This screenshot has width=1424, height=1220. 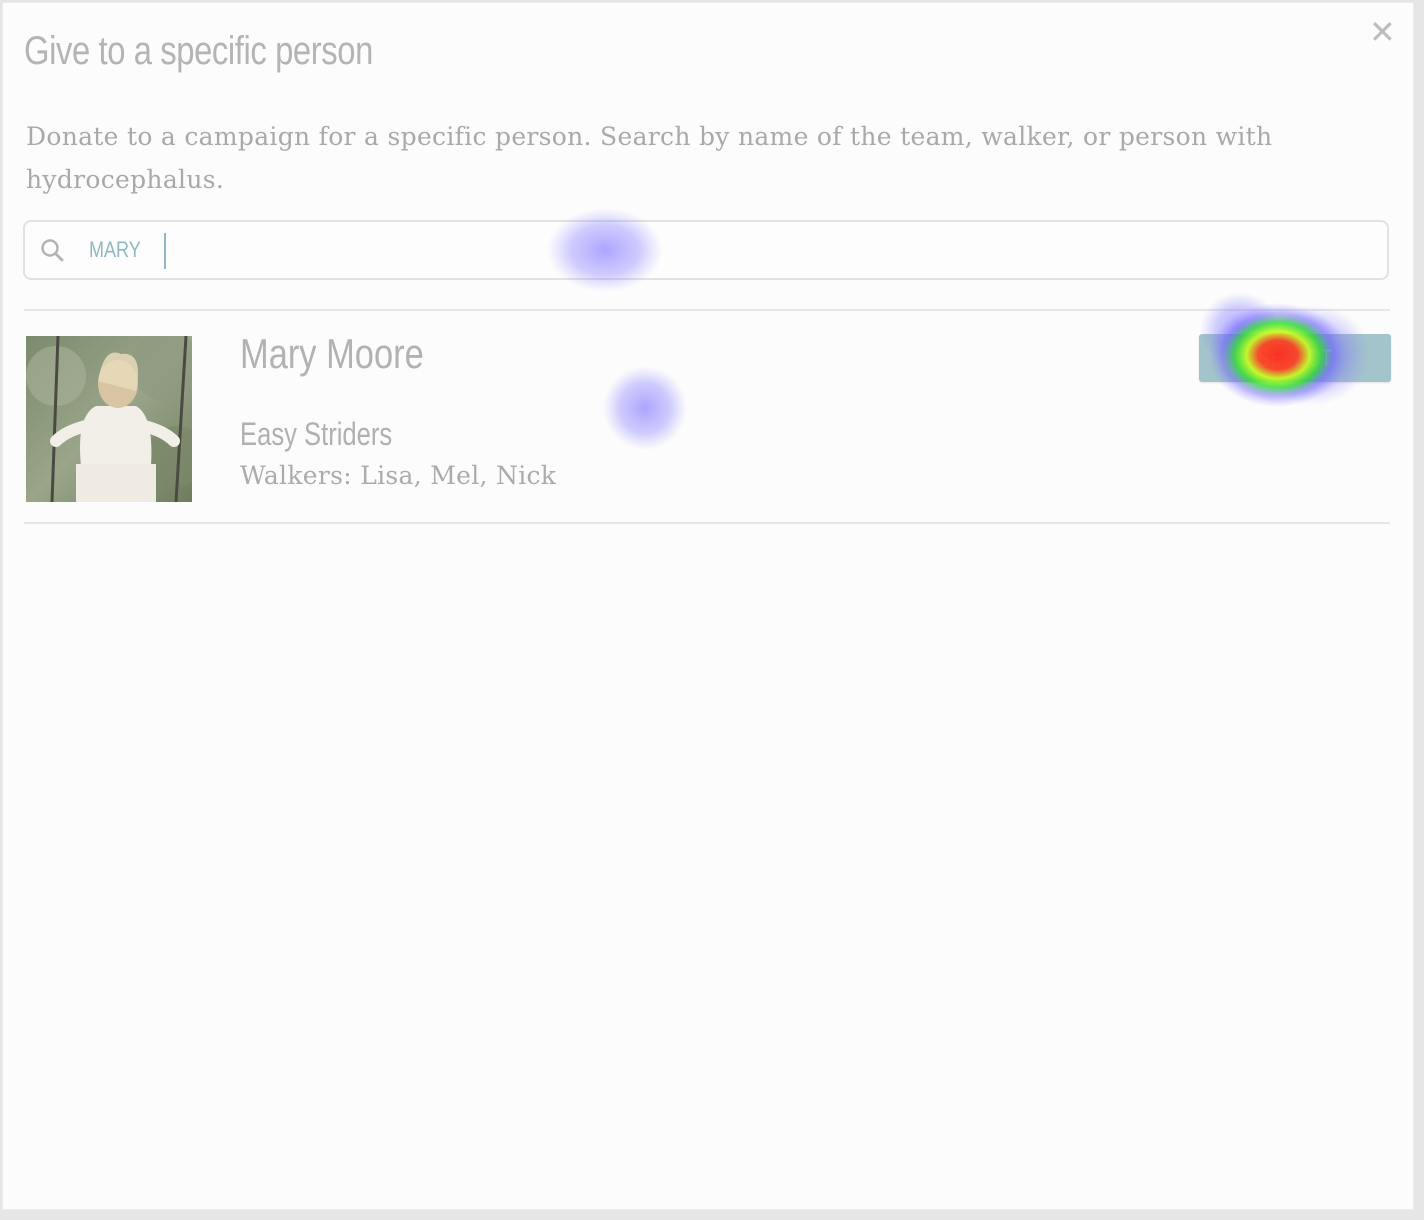 I want to click on close-icon: ✕, so click(x=1382, y=32).